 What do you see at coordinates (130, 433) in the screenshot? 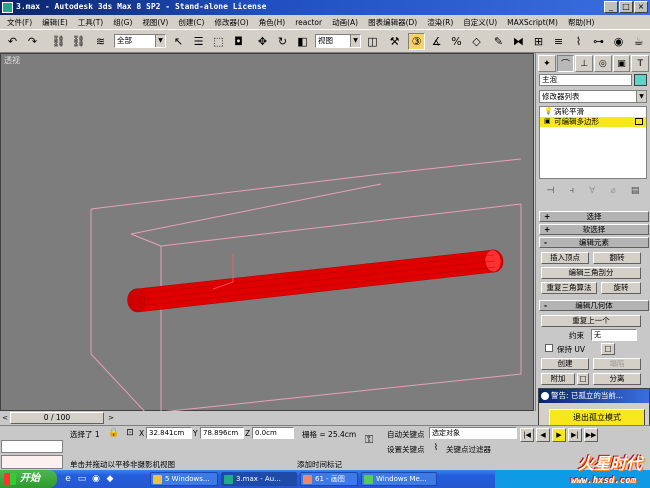
I see `absolute-mode-icon: ⊡` at bounding box center [130, 433].